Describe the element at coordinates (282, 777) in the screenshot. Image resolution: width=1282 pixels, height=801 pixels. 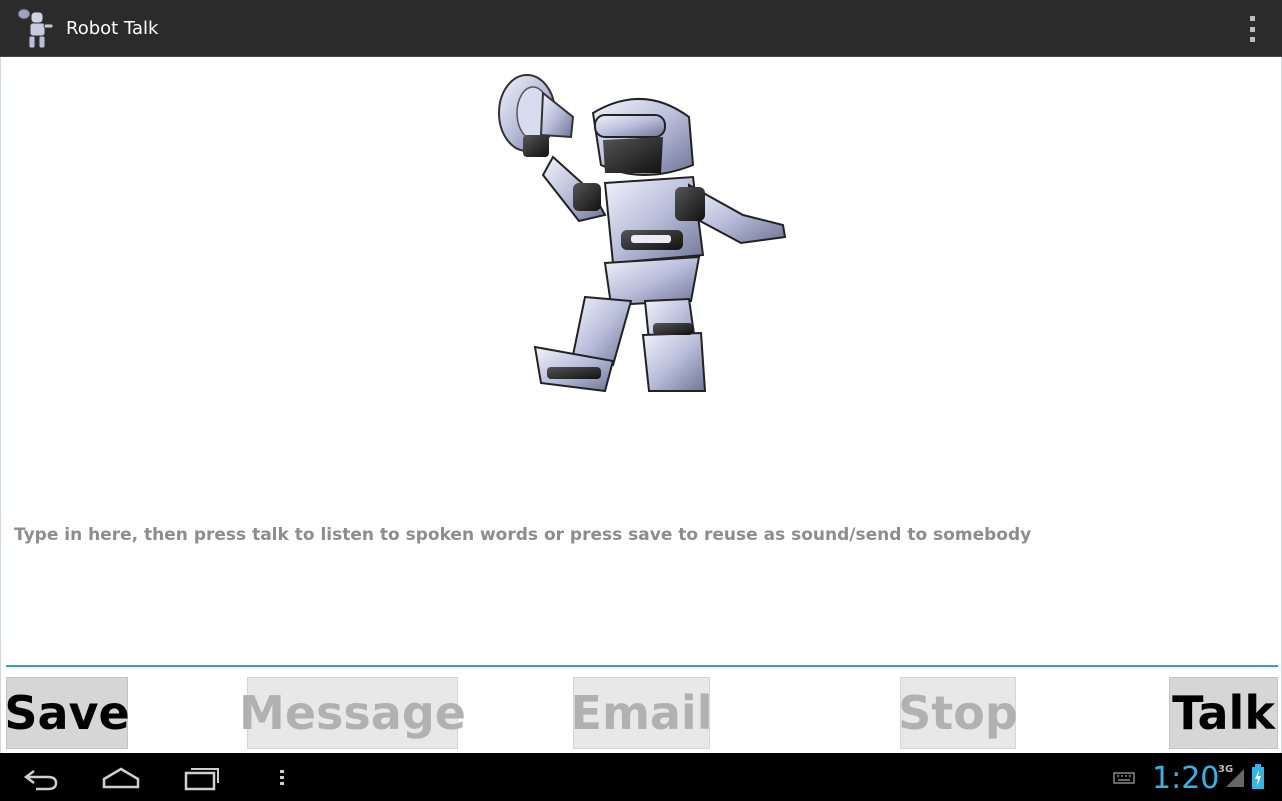
I see `menu-icon` at that location.